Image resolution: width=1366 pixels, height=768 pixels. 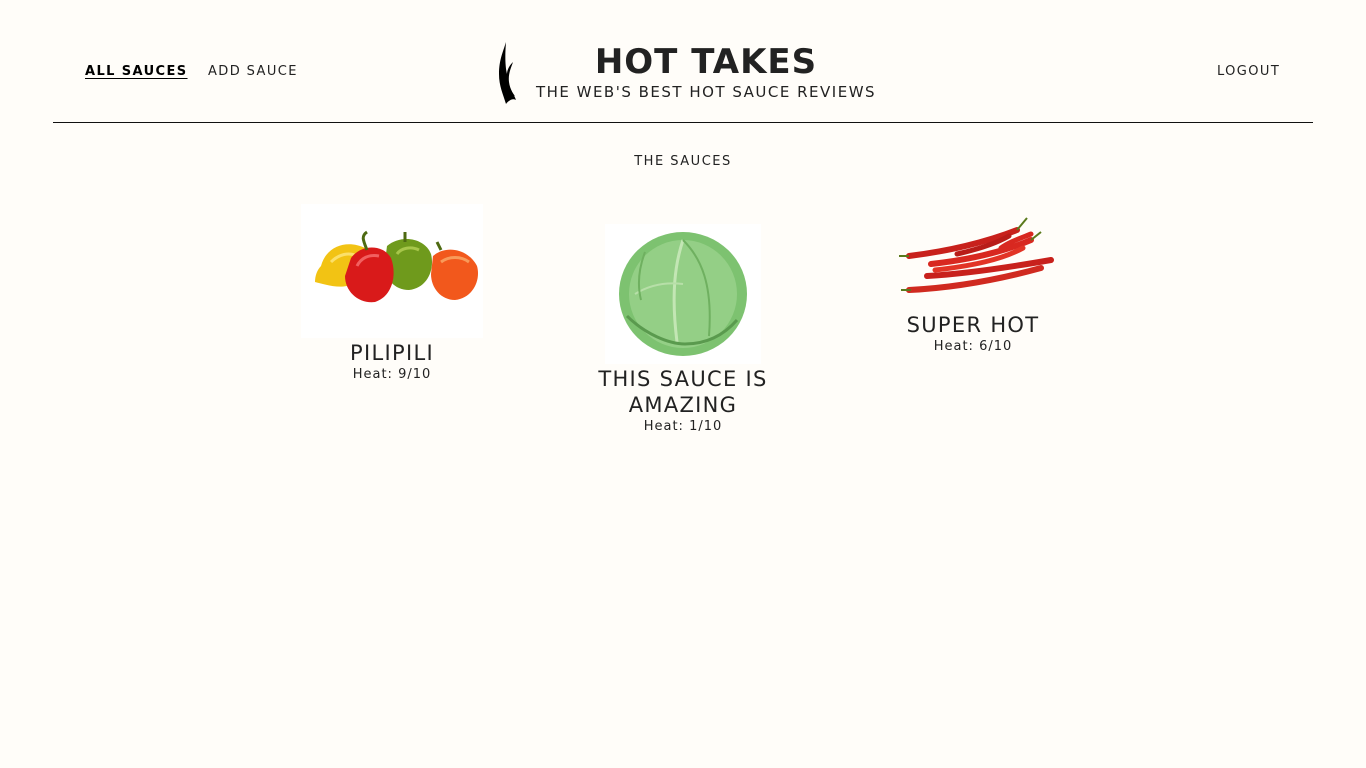 I want to click on cabbage-image, so click(x=683, y=294).